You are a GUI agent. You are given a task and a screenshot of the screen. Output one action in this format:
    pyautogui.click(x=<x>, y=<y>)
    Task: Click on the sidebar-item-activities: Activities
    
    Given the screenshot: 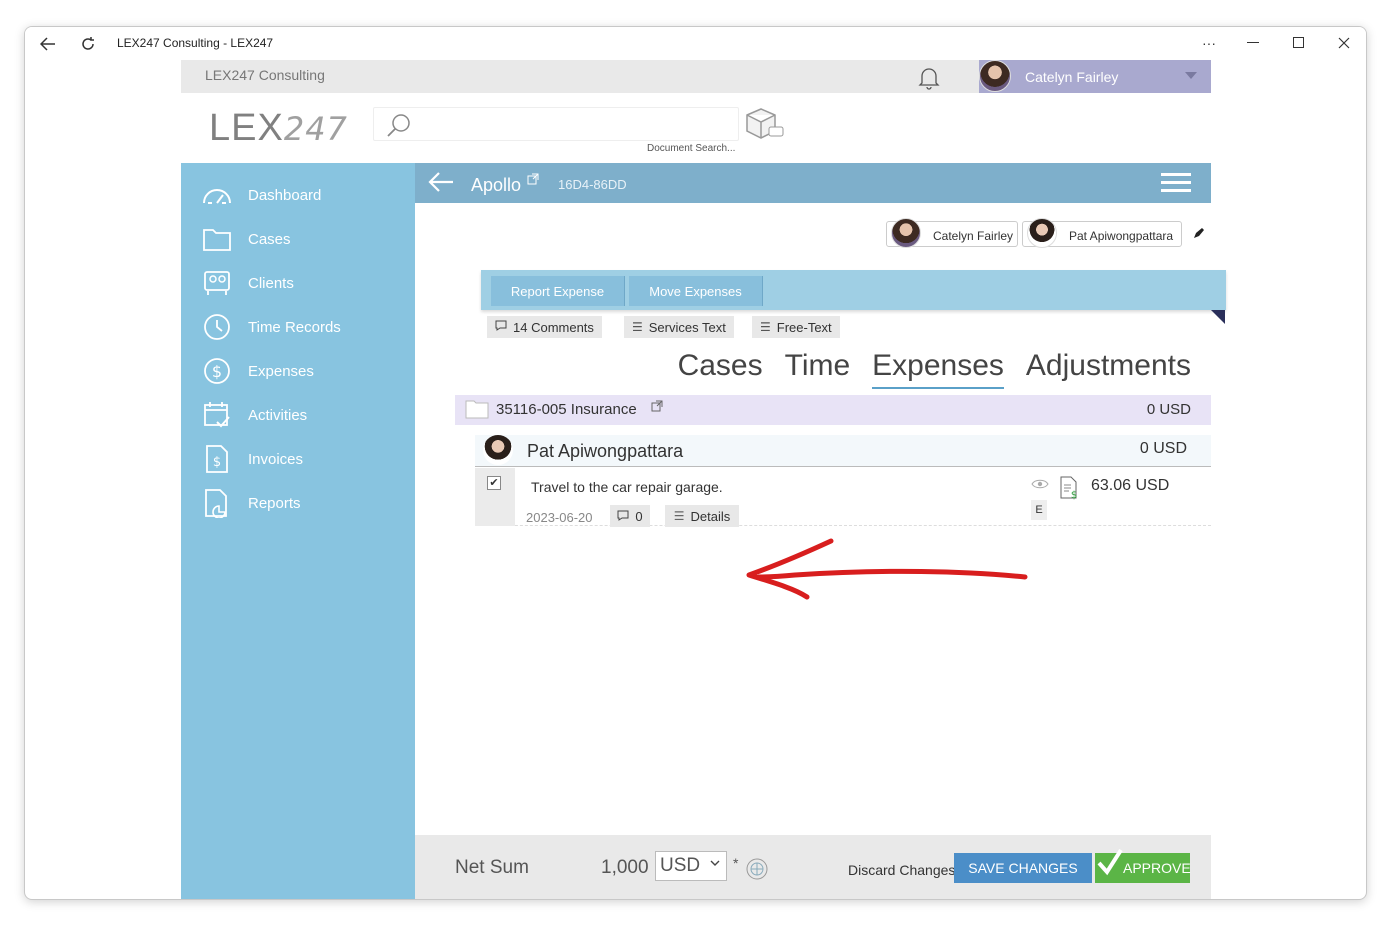 What is the action you would take?
    pyautogui.click(x=298, y=415)
    